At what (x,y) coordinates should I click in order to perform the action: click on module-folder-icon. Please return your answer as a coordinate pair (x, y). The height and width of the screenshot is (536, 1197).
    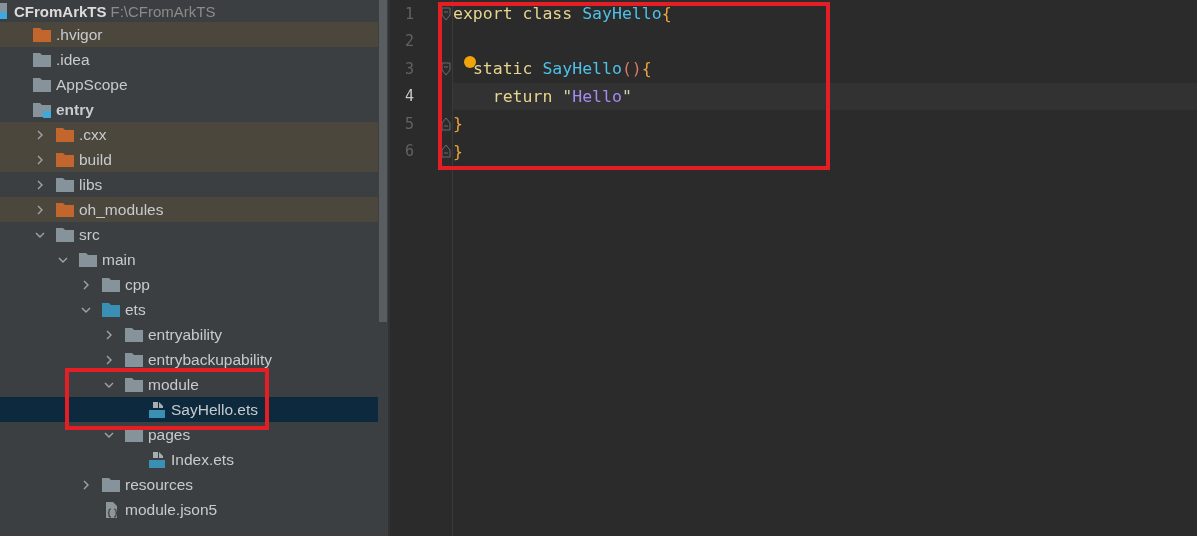
    Looking at the image, I should click on (42, 109).